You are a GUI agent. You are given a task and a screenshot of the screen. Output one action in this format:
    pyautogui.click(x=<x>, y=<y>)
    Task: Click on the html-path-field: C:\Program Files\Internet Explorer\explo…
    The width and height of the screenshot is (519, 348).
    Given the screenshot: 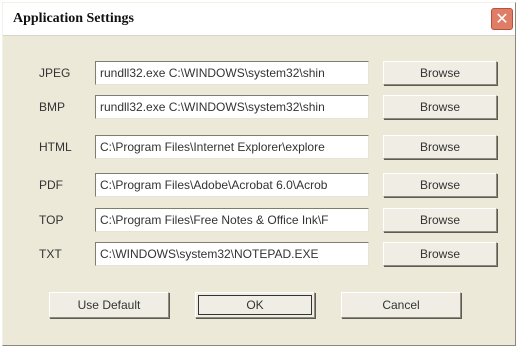 What is the action you would take?
    pyautogui.click(x=232, y=147)
    